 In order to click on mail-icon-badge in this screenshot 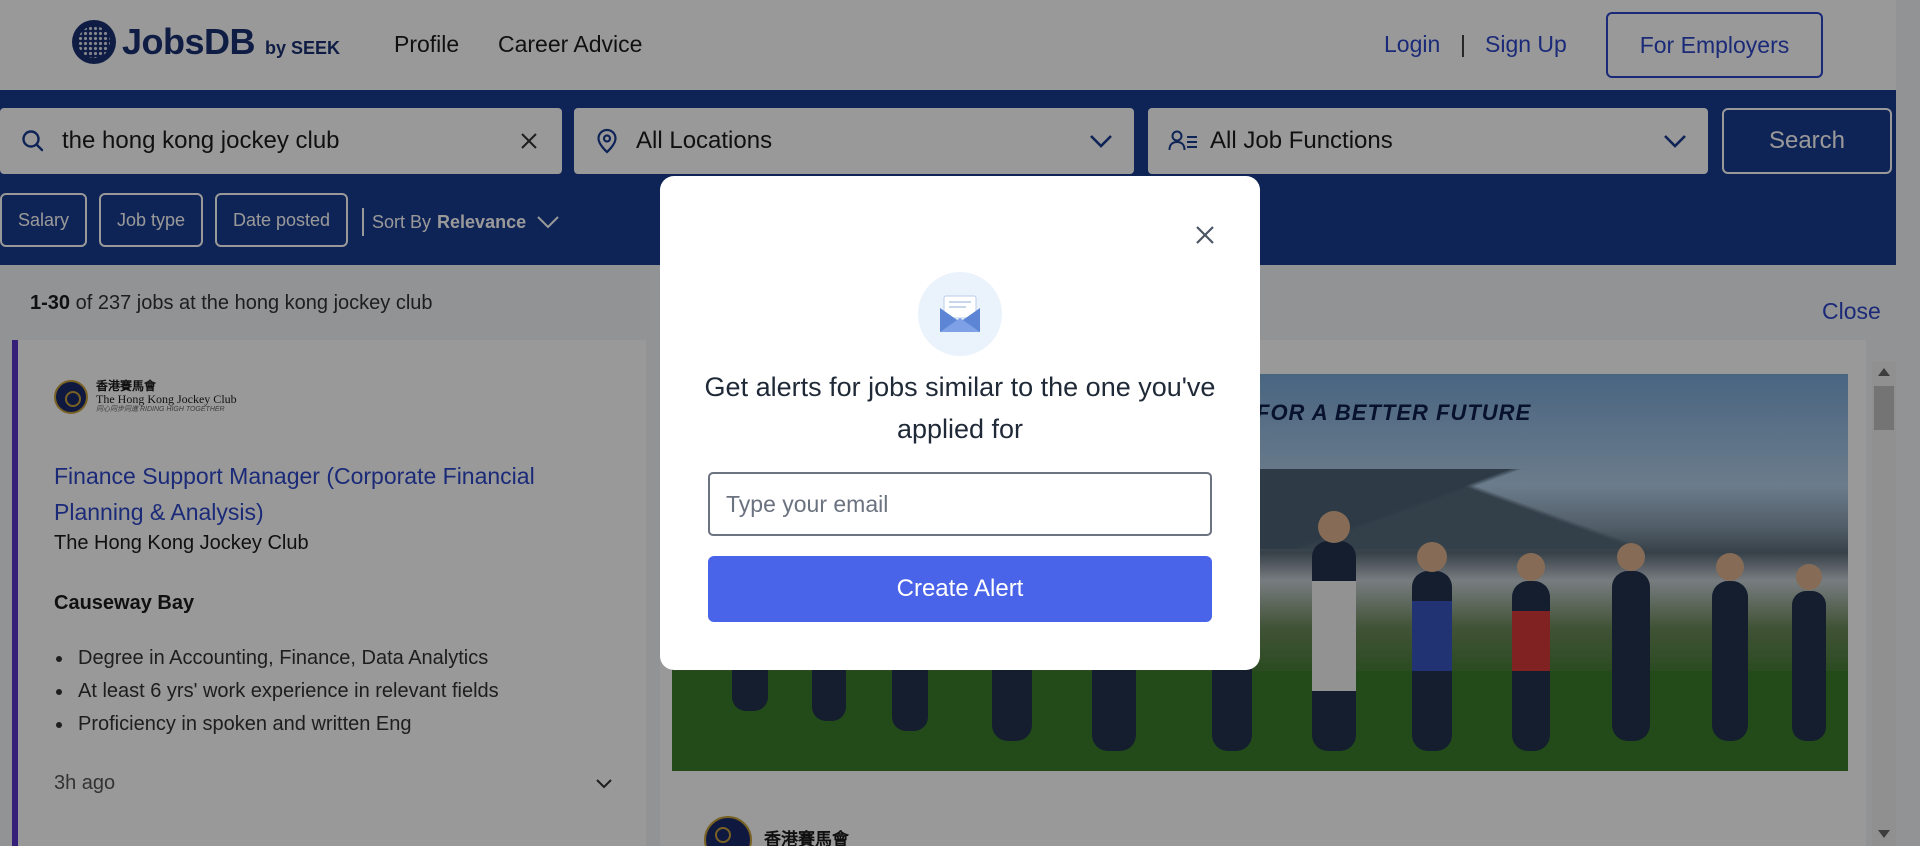, I will do `click(960, 314)`.